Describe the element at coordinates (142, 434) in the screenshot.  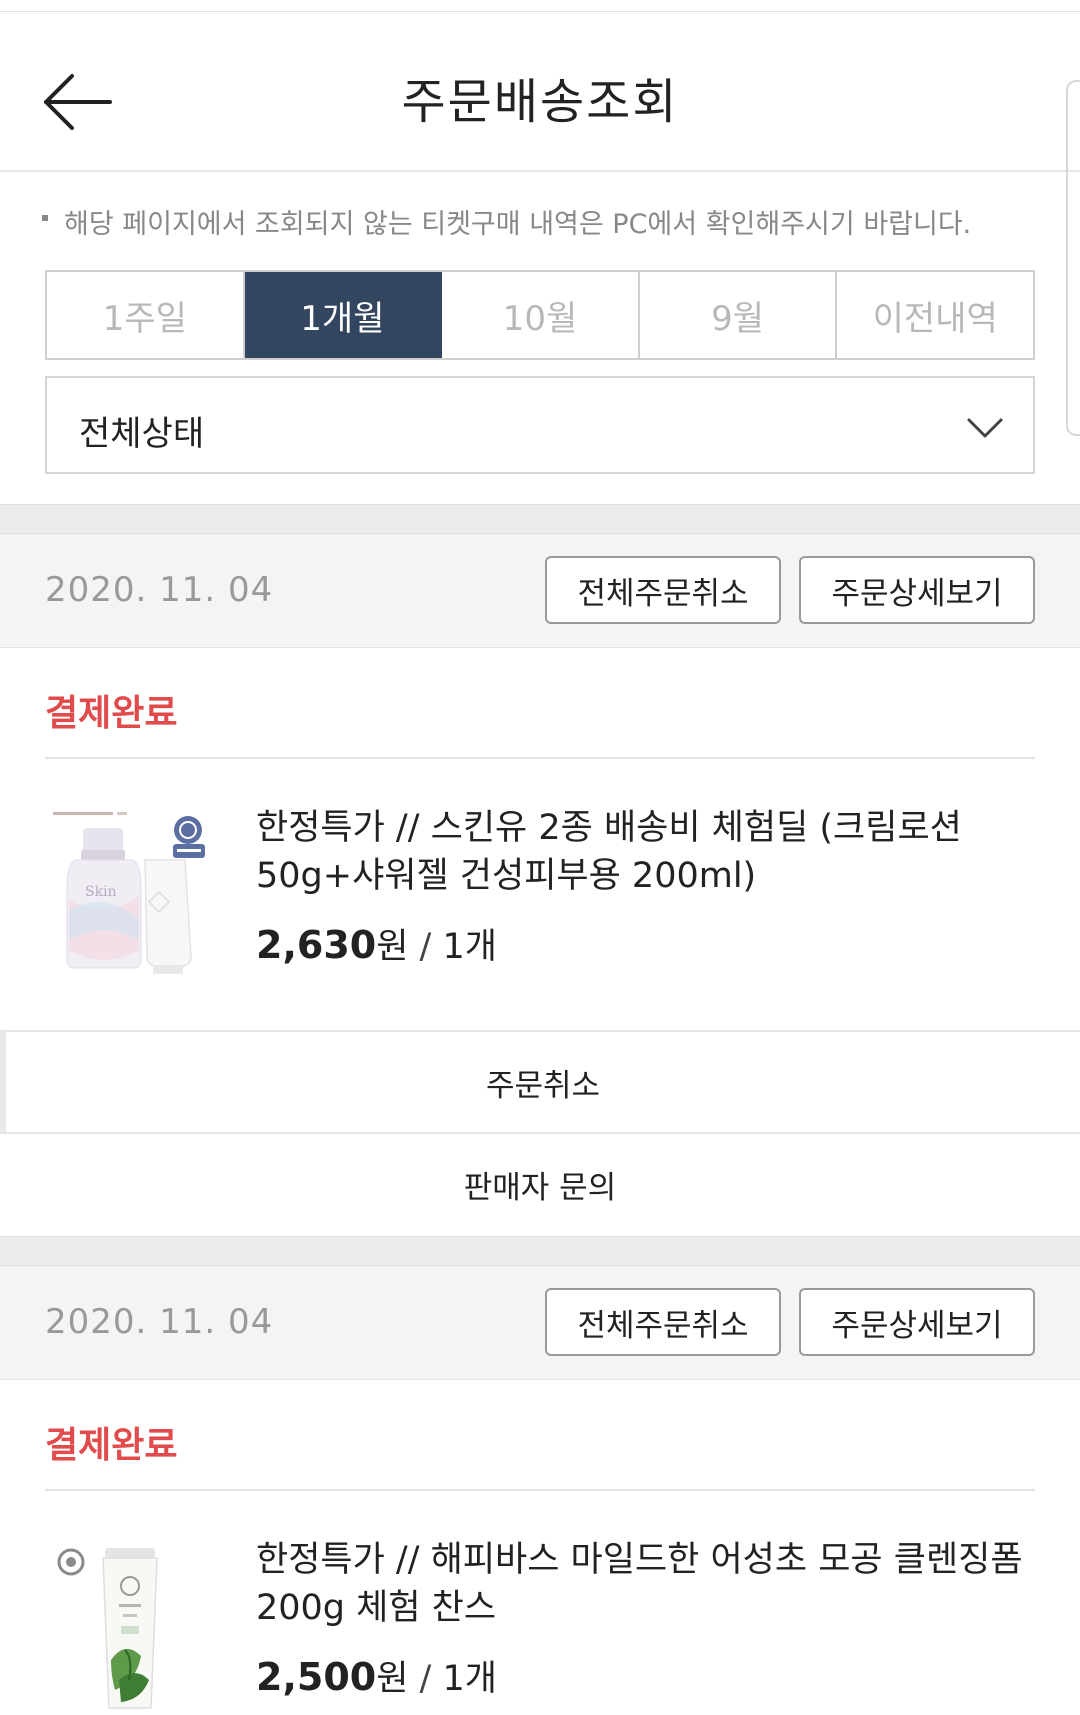
I see `status-filter-value: 전체상태` at that location.